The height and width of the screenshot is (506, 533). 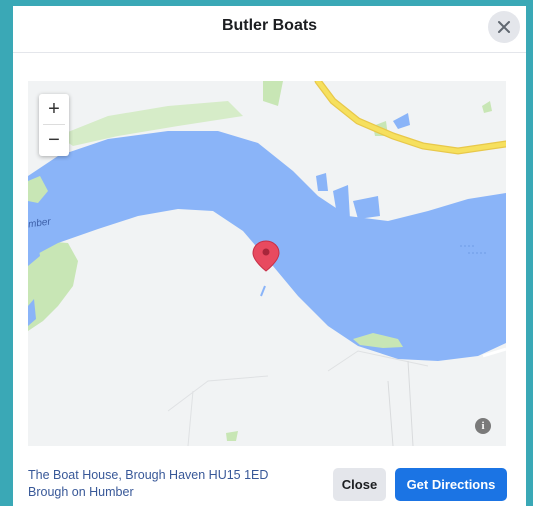 What do you see at coordinates (54, 109) in the screenshot?
I see `zoom-in-button: +` at bounding box center [54, 109].